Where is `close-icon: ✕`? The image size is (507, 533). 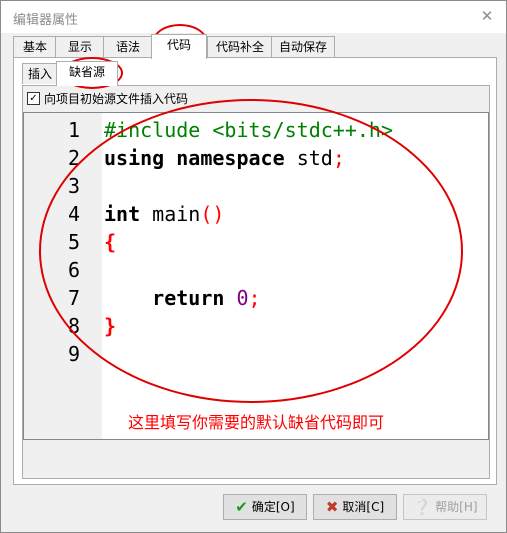 close-icon: ✕ is located at coordinates (487, 16).